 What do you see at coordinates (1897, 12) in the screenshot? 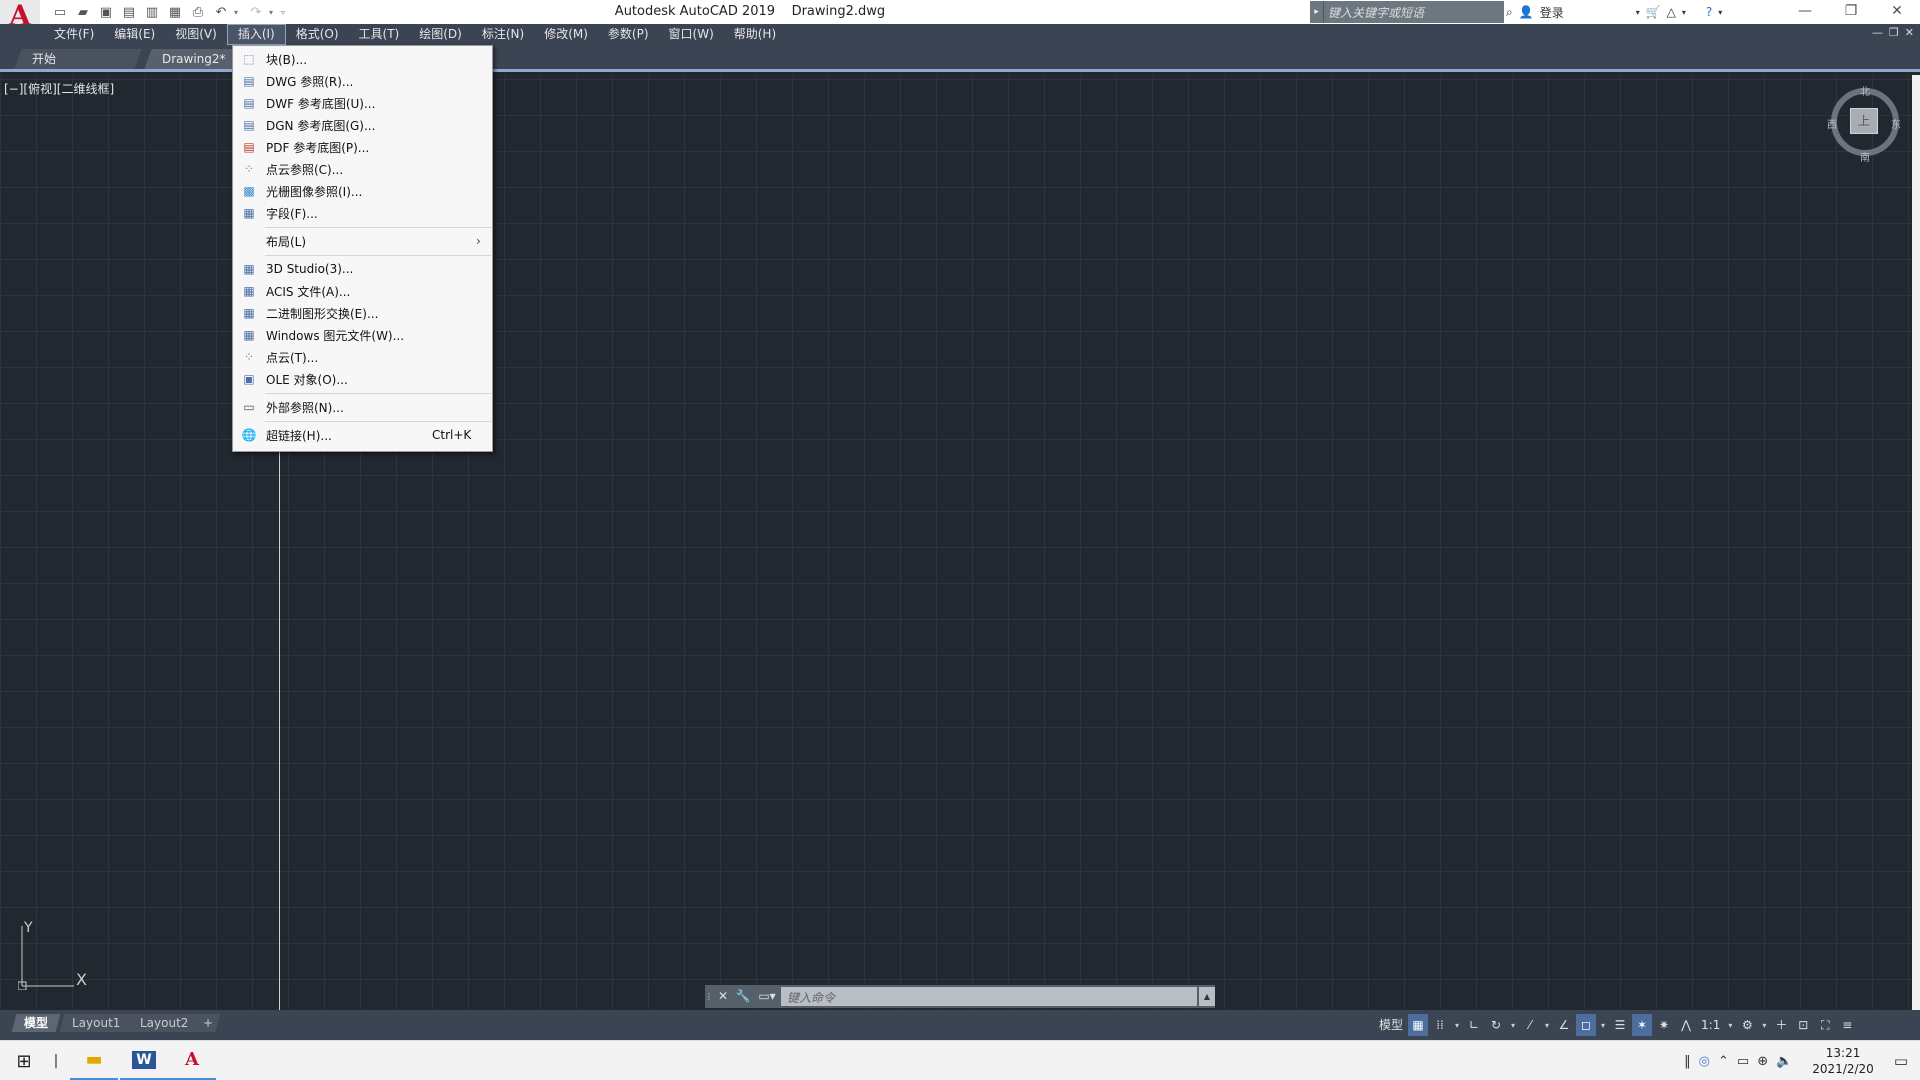
I see `close-icon: ✕` at bounding box center [1897, 12].